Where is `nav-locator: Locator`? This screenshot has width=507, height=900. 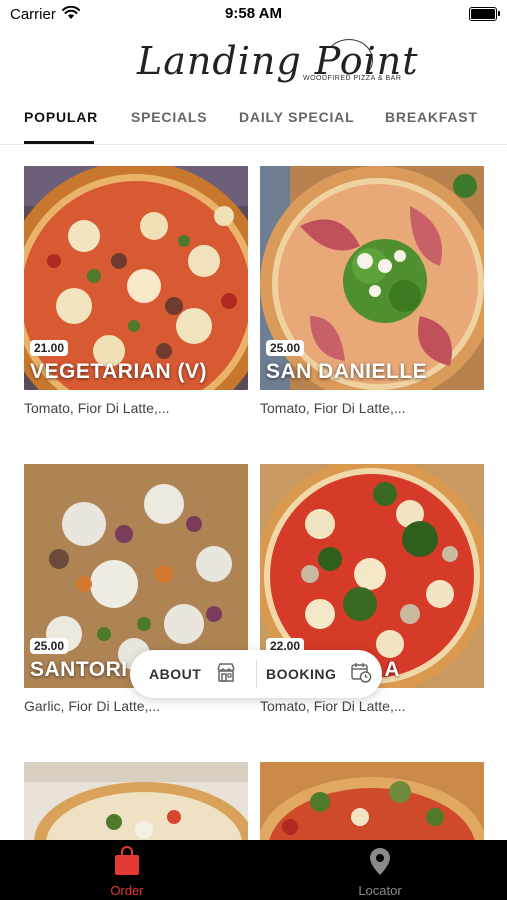
nav-locator: Locator is located at coordinates (380, 872).